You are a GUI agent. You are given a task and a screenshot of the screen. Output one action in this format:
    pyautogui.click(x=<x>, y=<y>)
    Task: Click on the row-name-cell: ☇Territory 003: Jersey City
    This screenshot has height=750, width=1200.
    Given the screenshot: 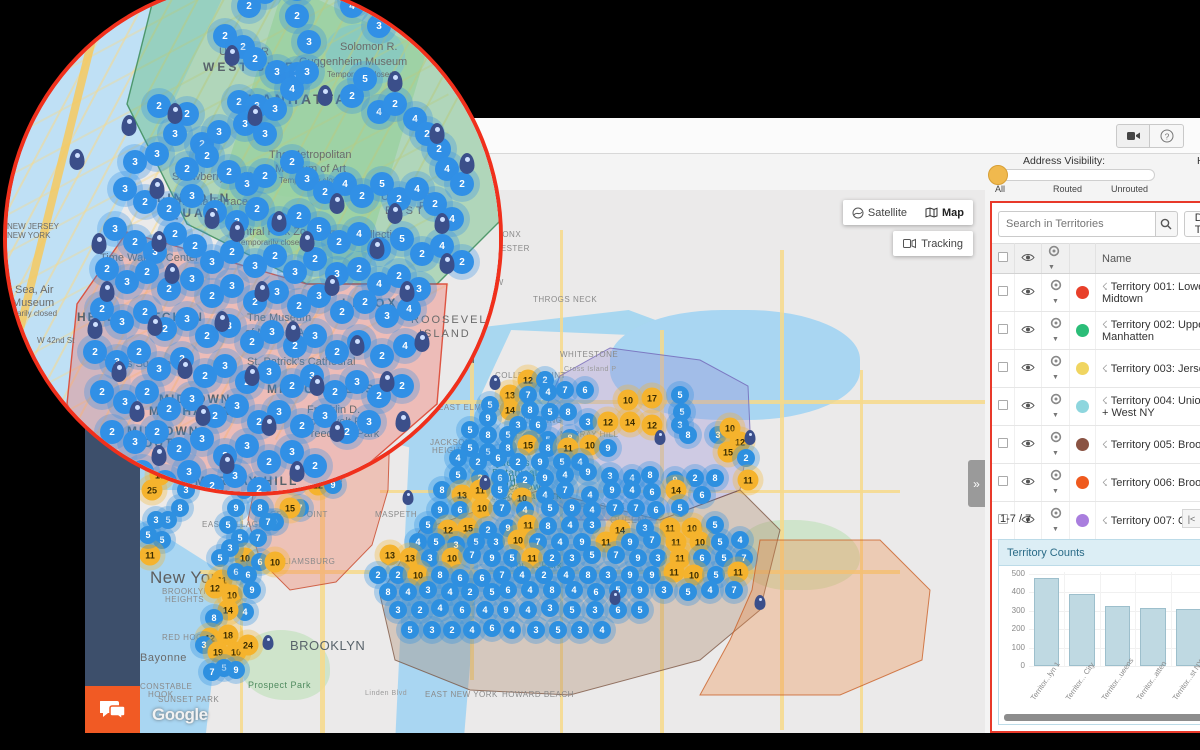 What is the action you would take?
    pyautogui.click(x=1147, y=368)
    